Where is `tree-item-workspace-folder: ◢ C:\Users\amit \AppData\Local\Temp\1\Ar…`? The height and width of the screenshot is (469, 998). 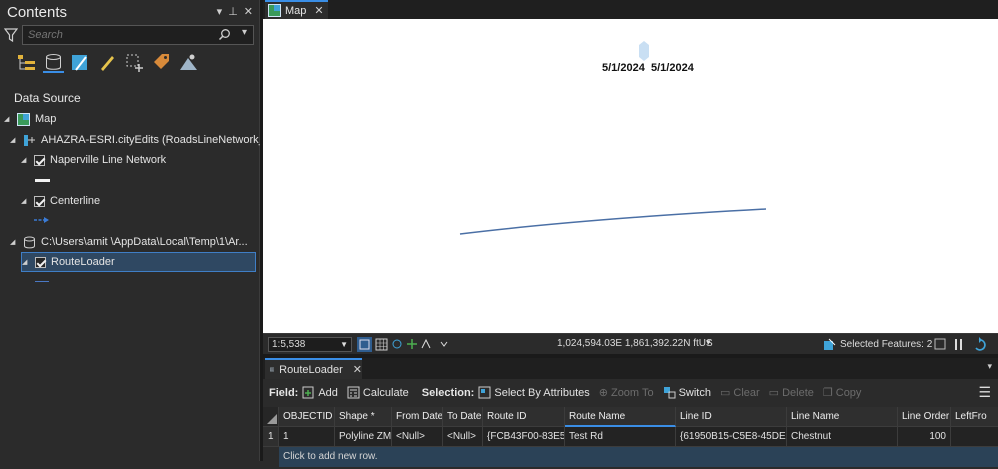
tree-item-workspace-folder: ◢ C:\Users\amit \AppData\Local\Temp\1\Ar… is located at coordinates (129, 242).